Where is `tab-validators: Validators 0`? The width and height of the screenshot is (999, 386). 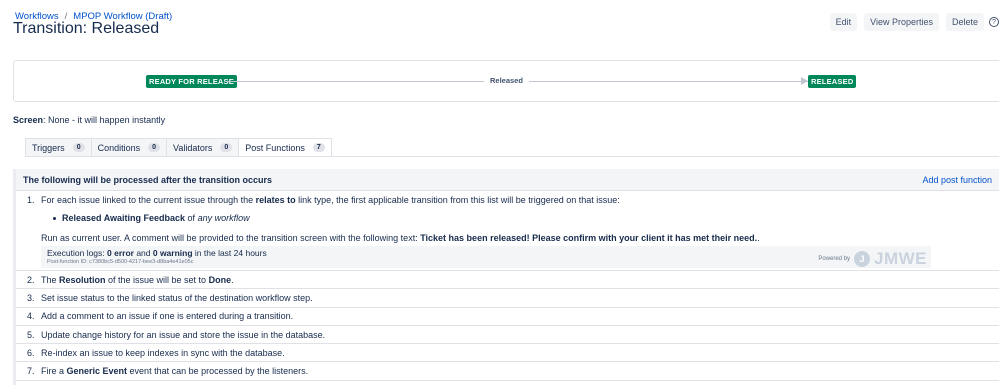 tab-validators: Validators 0 is located at coordinates (203, 147).